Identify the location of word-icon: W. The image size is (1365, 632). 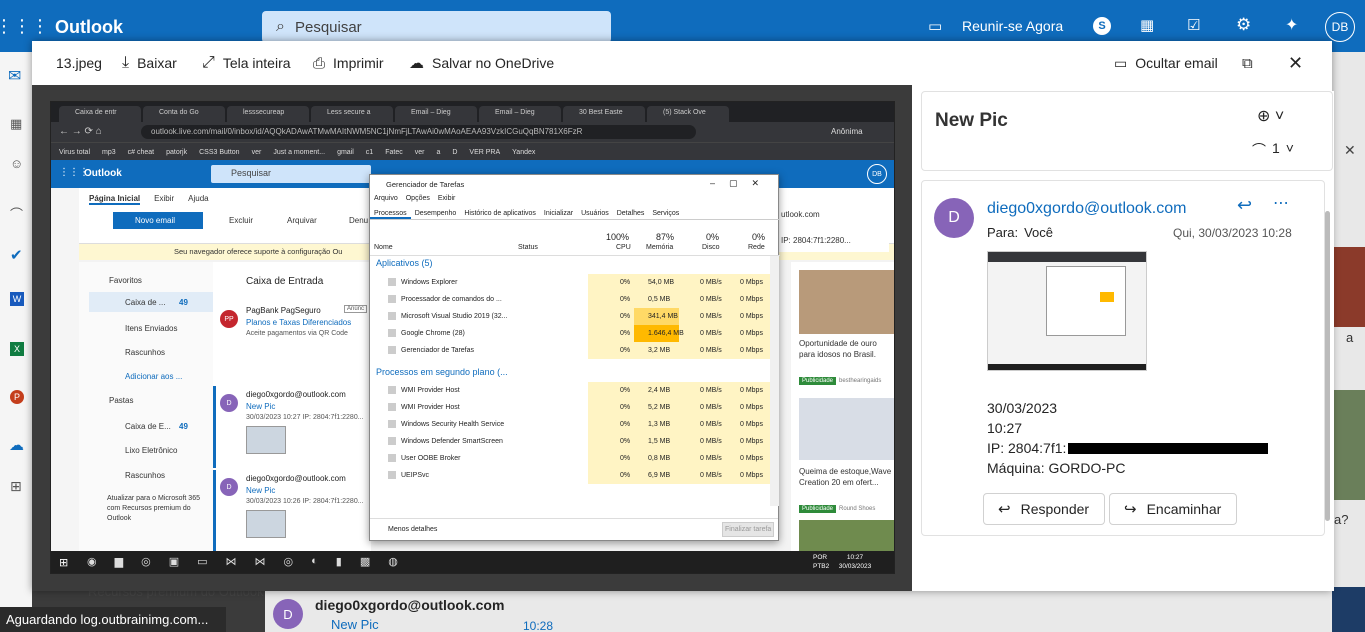
(17, 299).